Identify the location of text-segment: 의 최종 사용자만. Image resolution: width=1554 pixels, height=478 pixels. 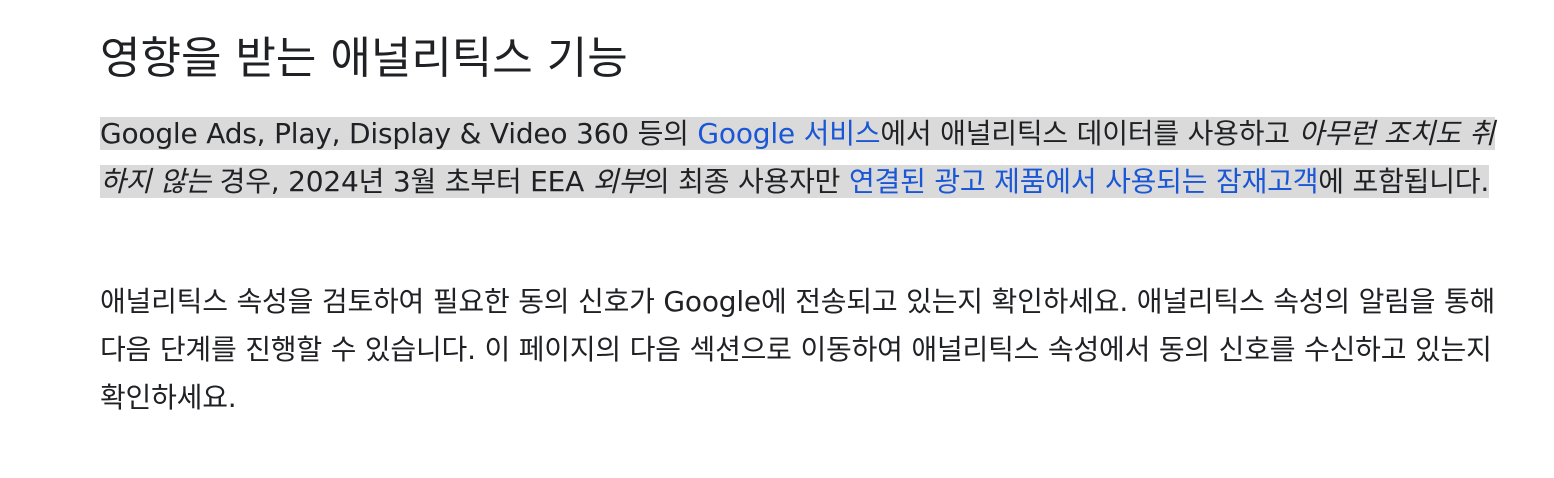
(746, 181).